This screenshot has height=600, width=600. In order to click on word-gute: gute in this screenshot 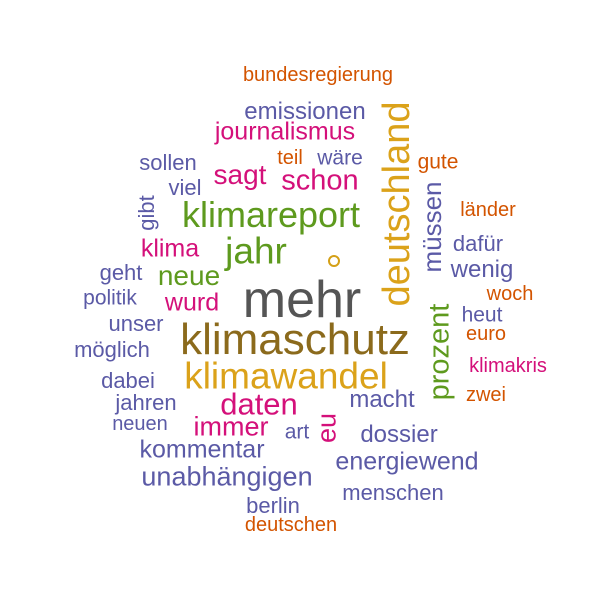, I will do `click(438, 162)`.